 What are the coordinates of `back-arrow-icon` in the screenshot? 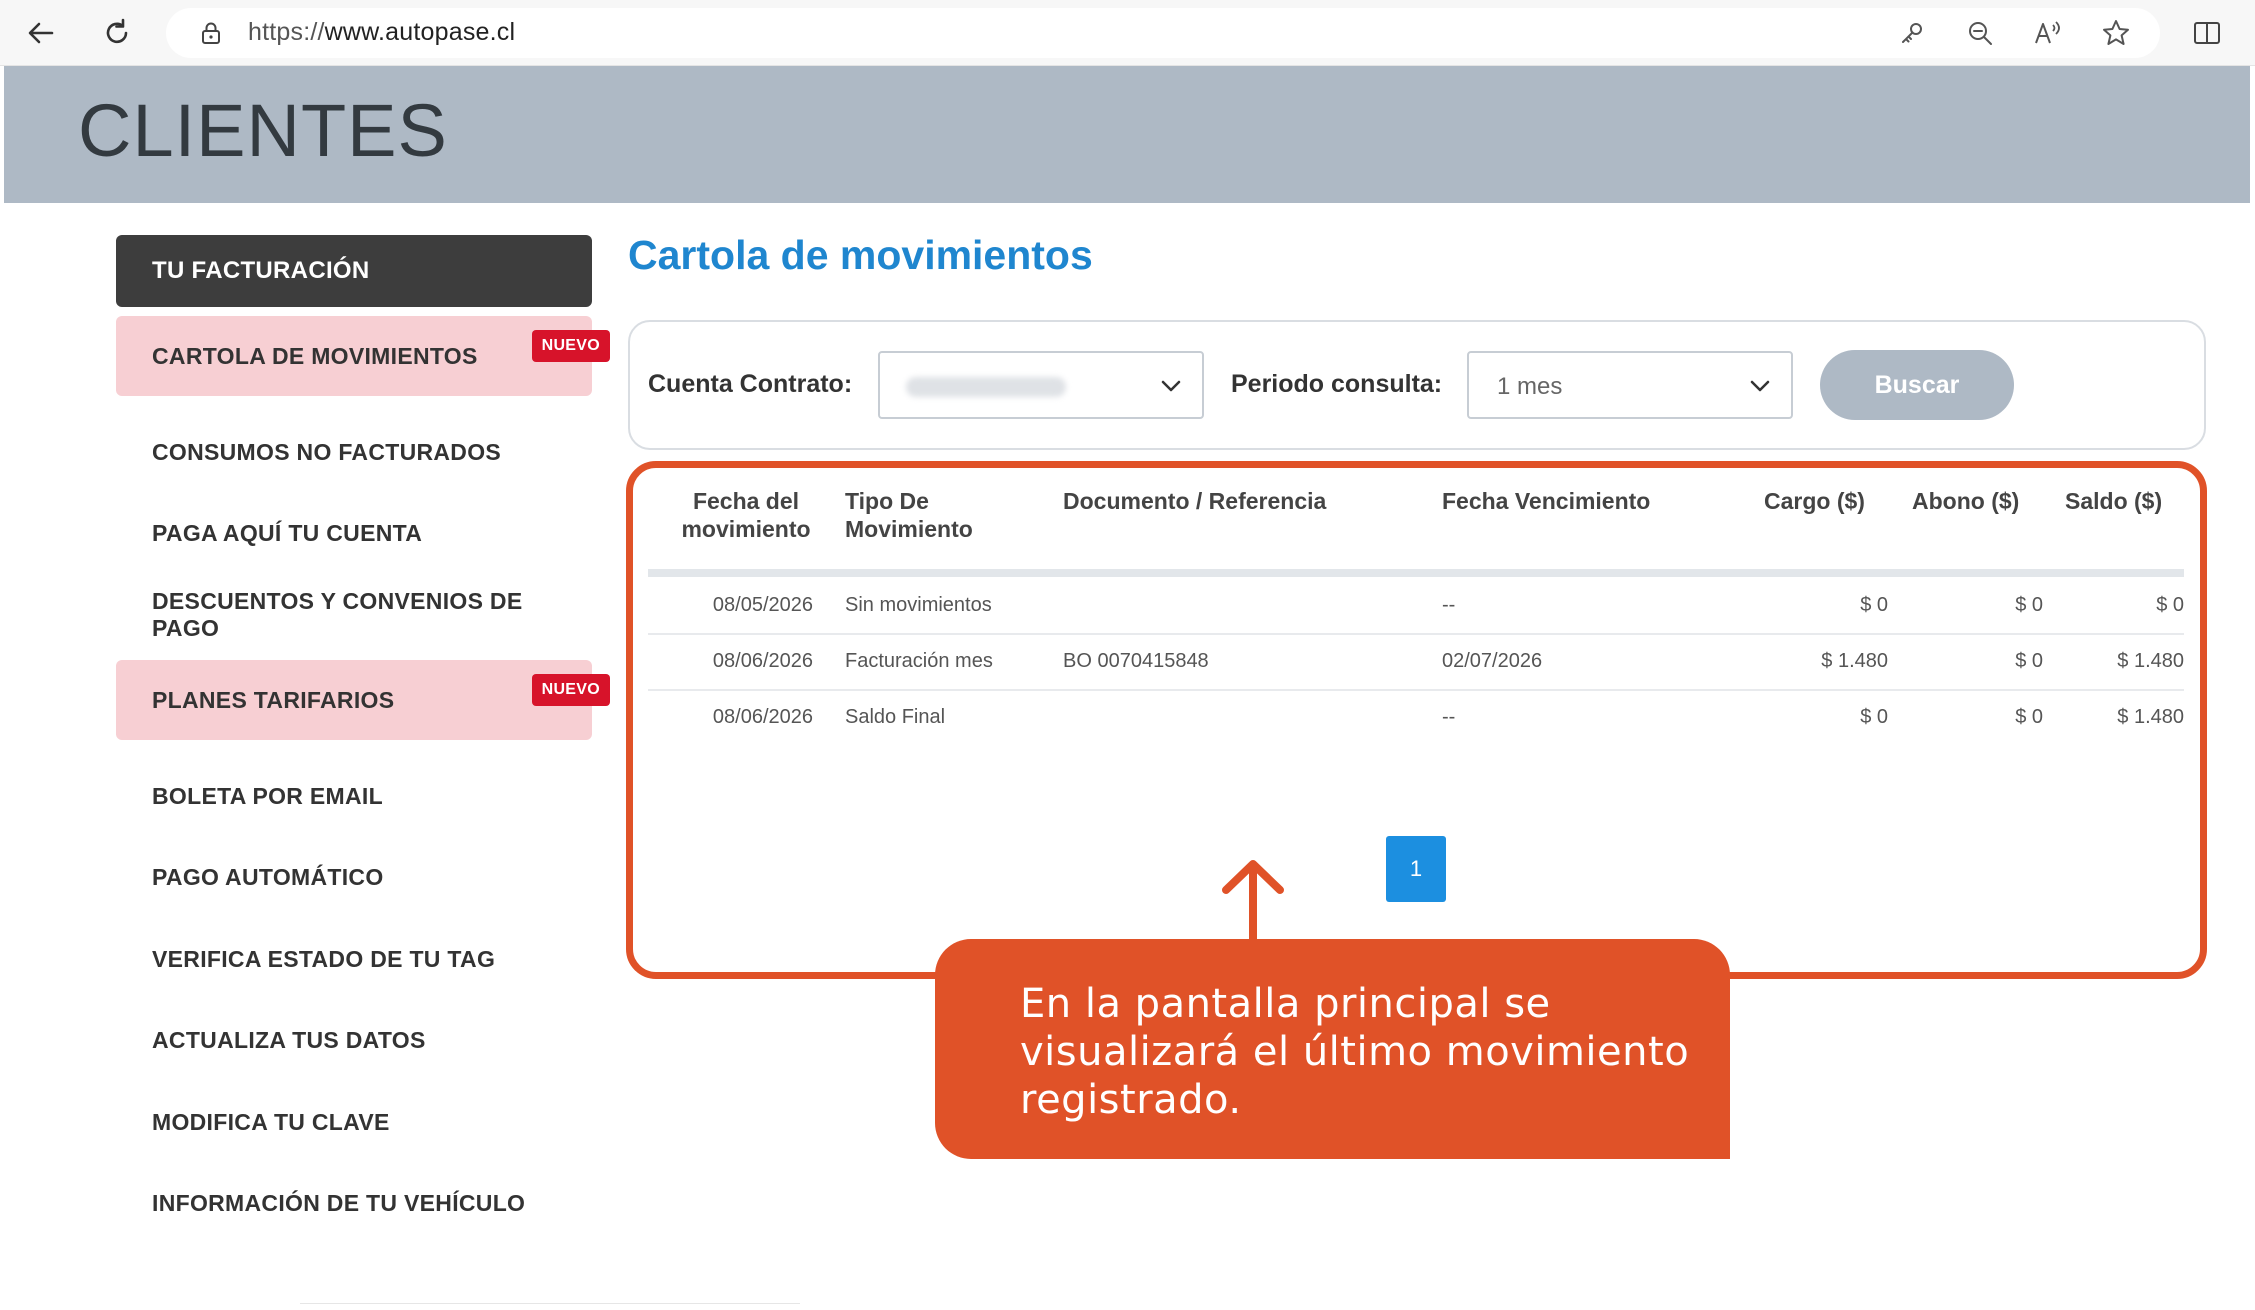 It's located at (41, 33).